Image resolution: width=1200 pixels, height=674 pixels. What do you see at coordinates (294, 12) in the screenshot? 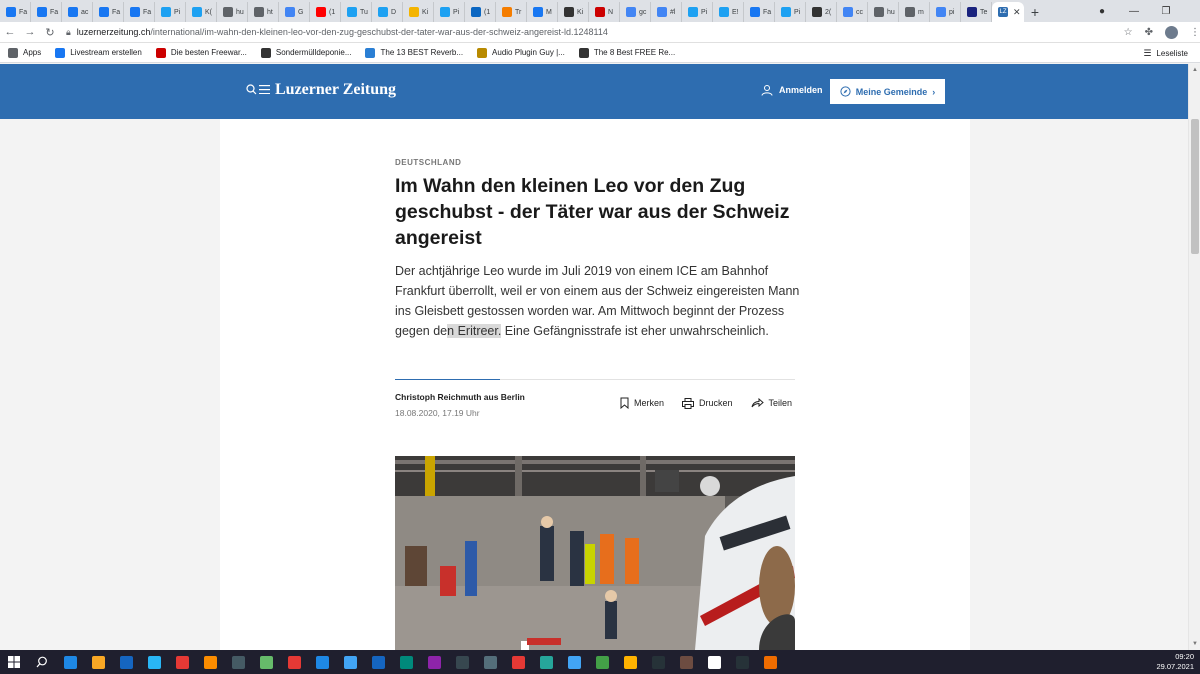
I see `browser-tab: G` at bounding box center [294, 12].